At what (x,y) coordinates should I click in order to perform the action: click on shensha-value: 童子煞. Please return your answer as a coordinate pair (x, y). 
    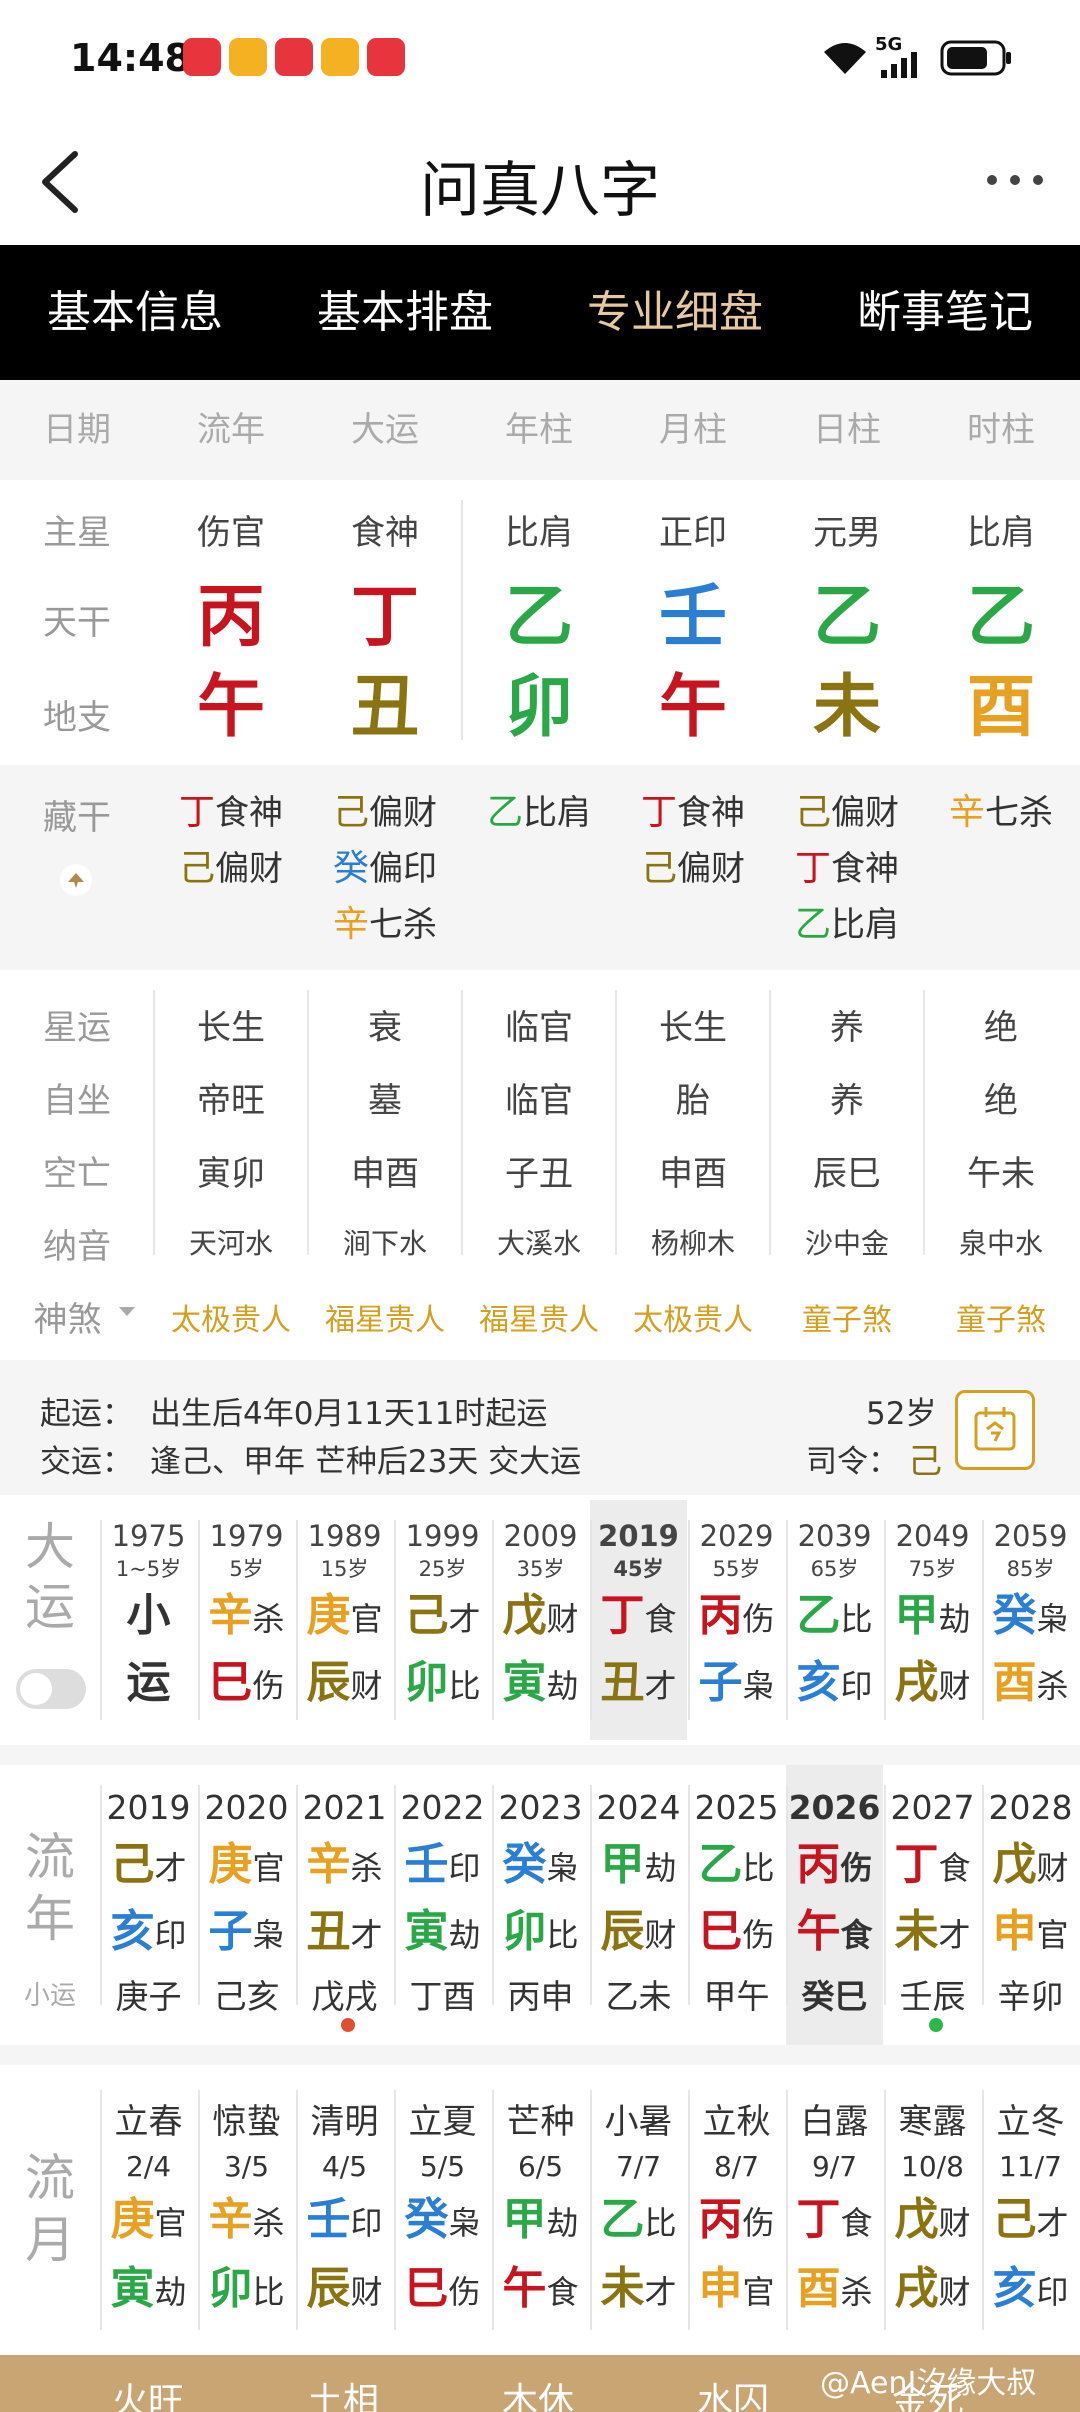
    Looking at the image, I should click on (1001, 1320).